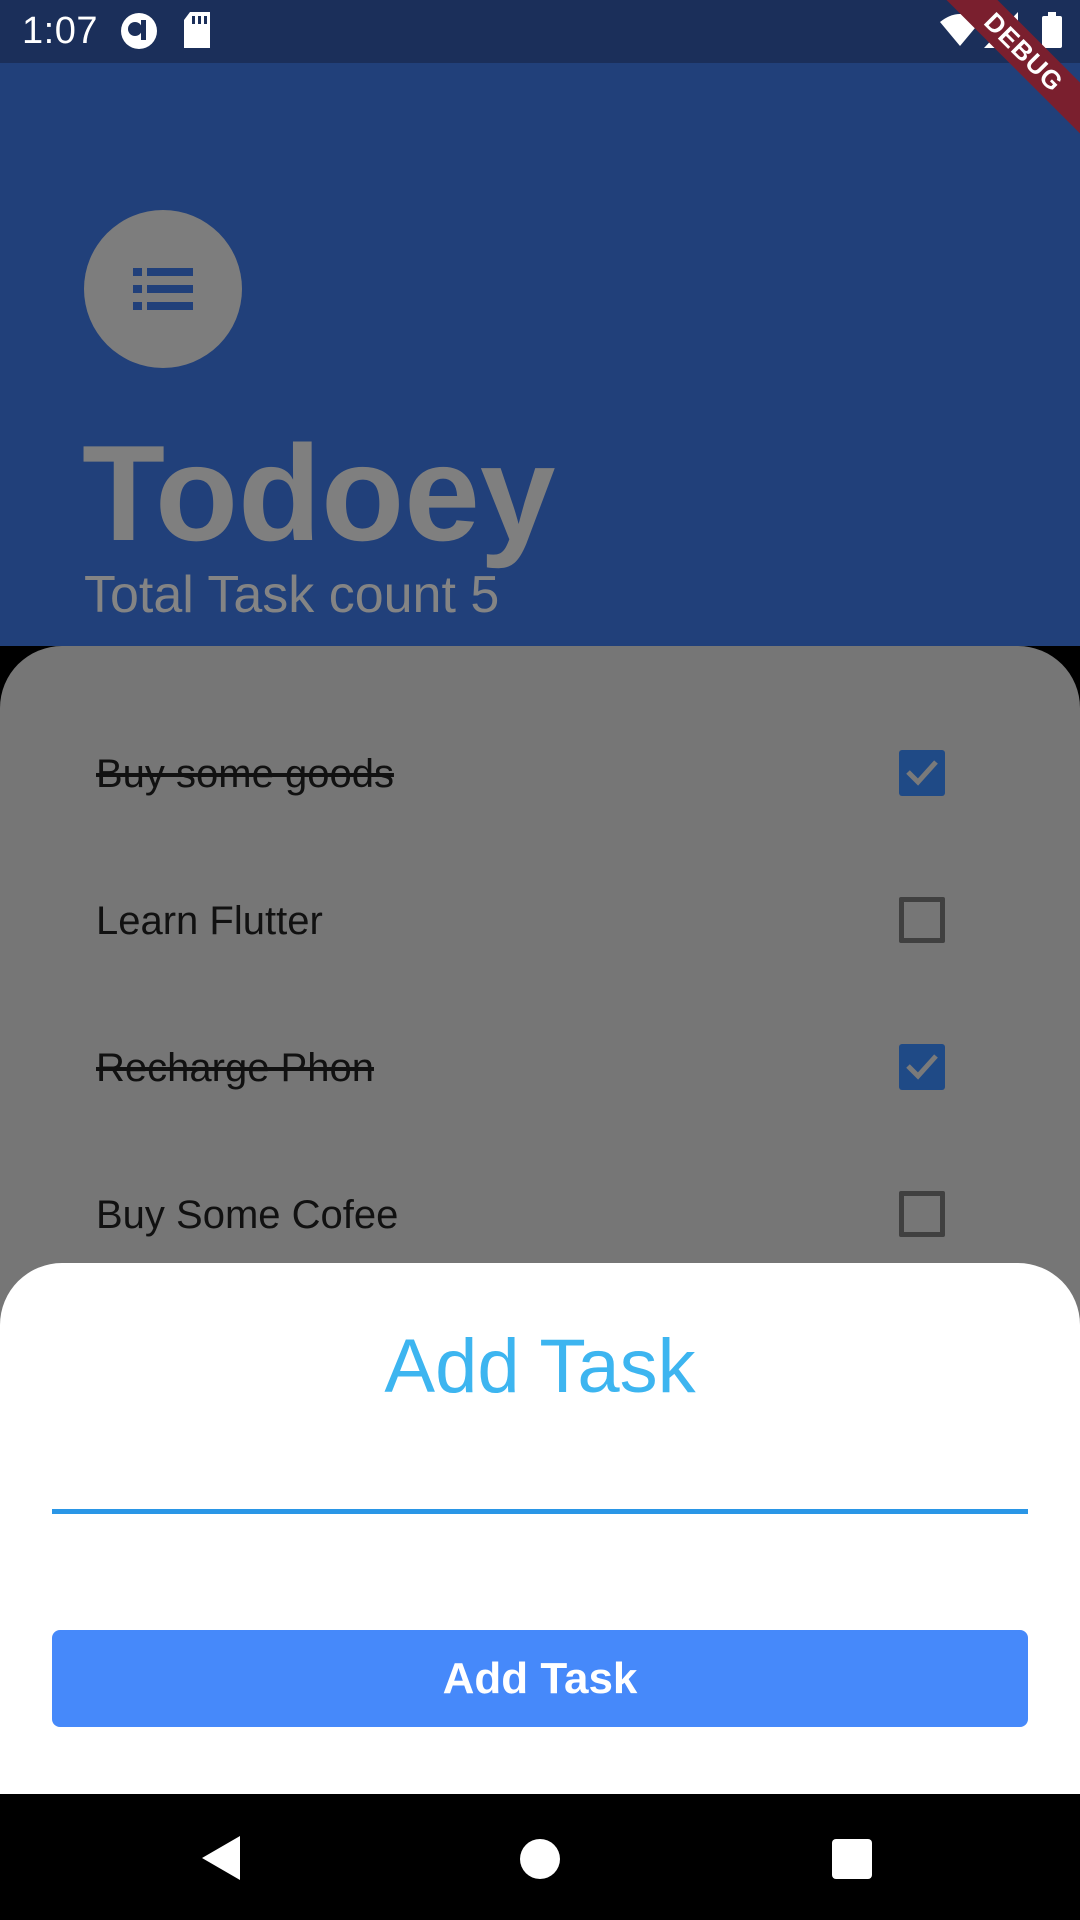  What do you see at coordinates (245, 774) in the screenshot?
I see `task-label: Buy some goods` at bounding box center [245, 774].